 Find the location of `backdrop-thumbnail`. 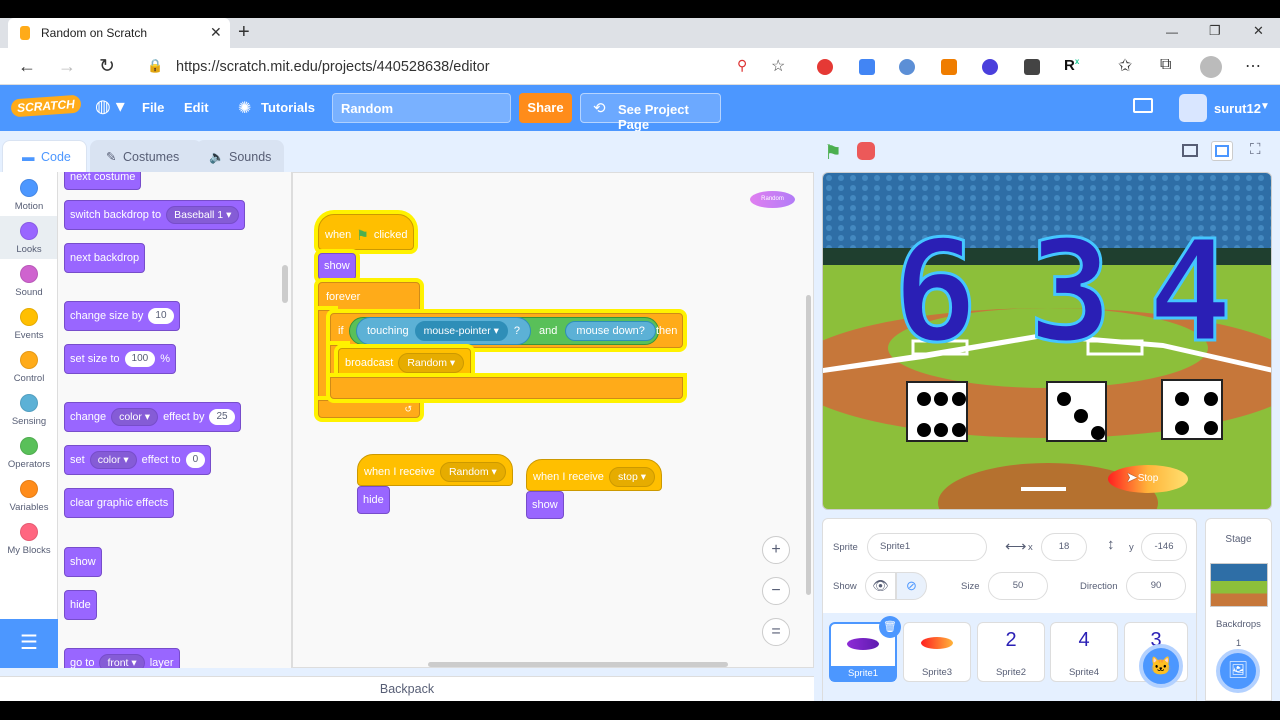

backdrop-thumbnail is located at coordinates (1239, 585).